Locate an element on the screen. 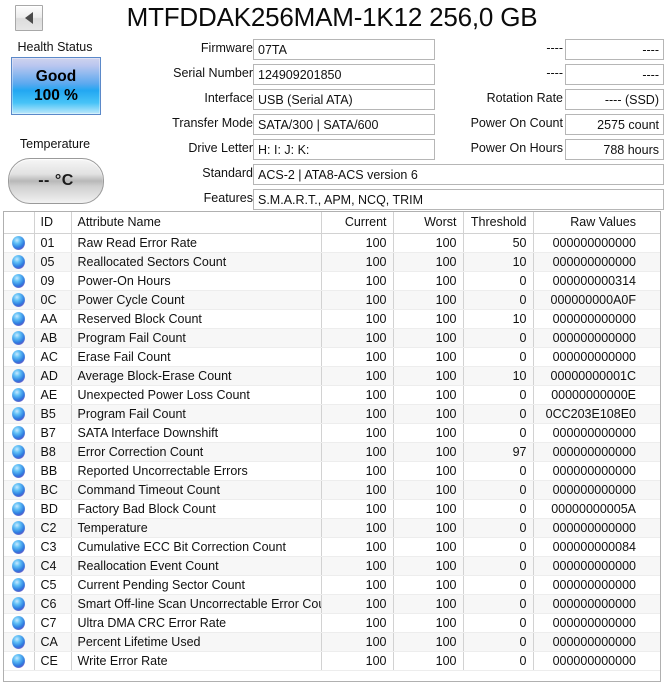  column-header-current: Current is located at coordinates (357, 223).